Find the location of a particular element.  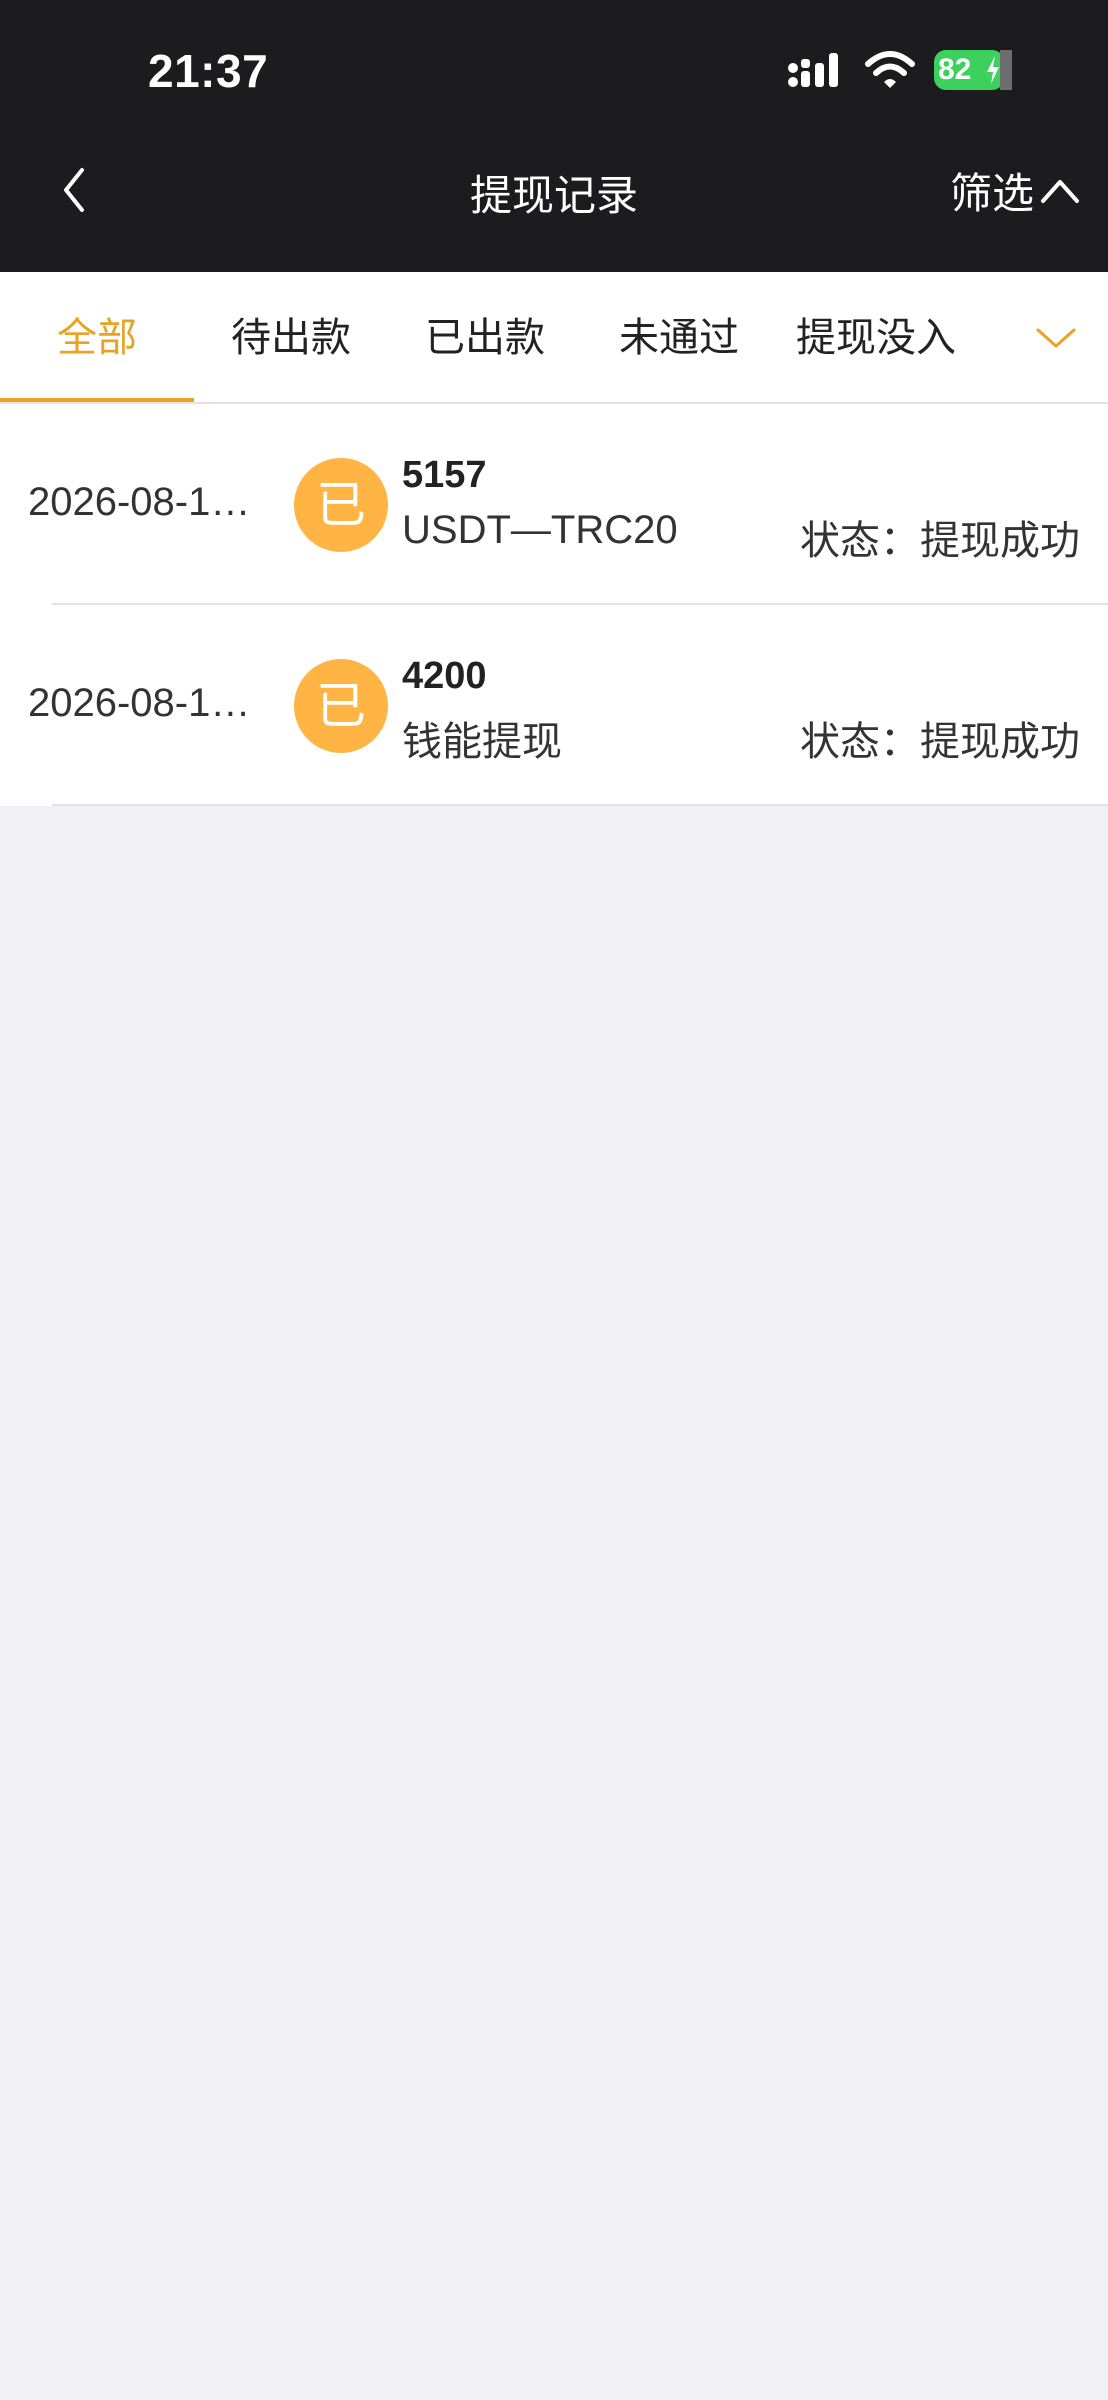

charging-bolt-icon is located at coordinates (993, 70).